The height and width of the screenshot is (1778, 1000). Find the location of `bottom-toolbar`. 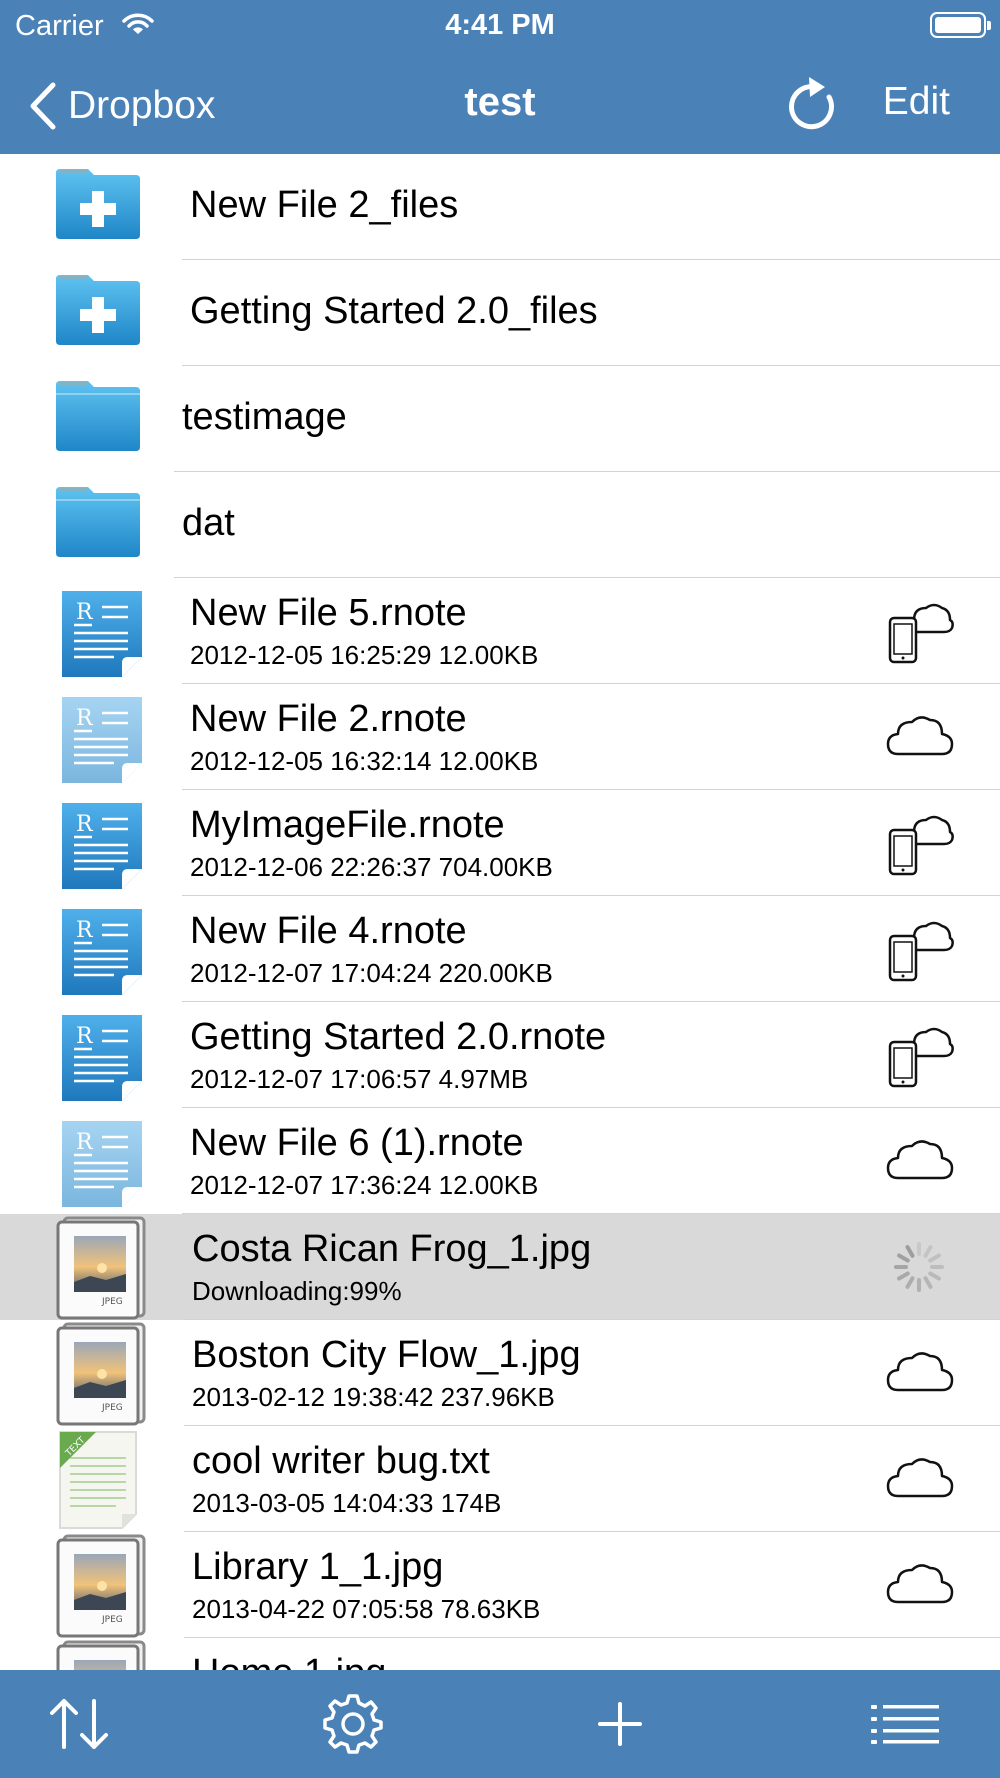

bottom-toolbar is located at coordinates (500, 1724).